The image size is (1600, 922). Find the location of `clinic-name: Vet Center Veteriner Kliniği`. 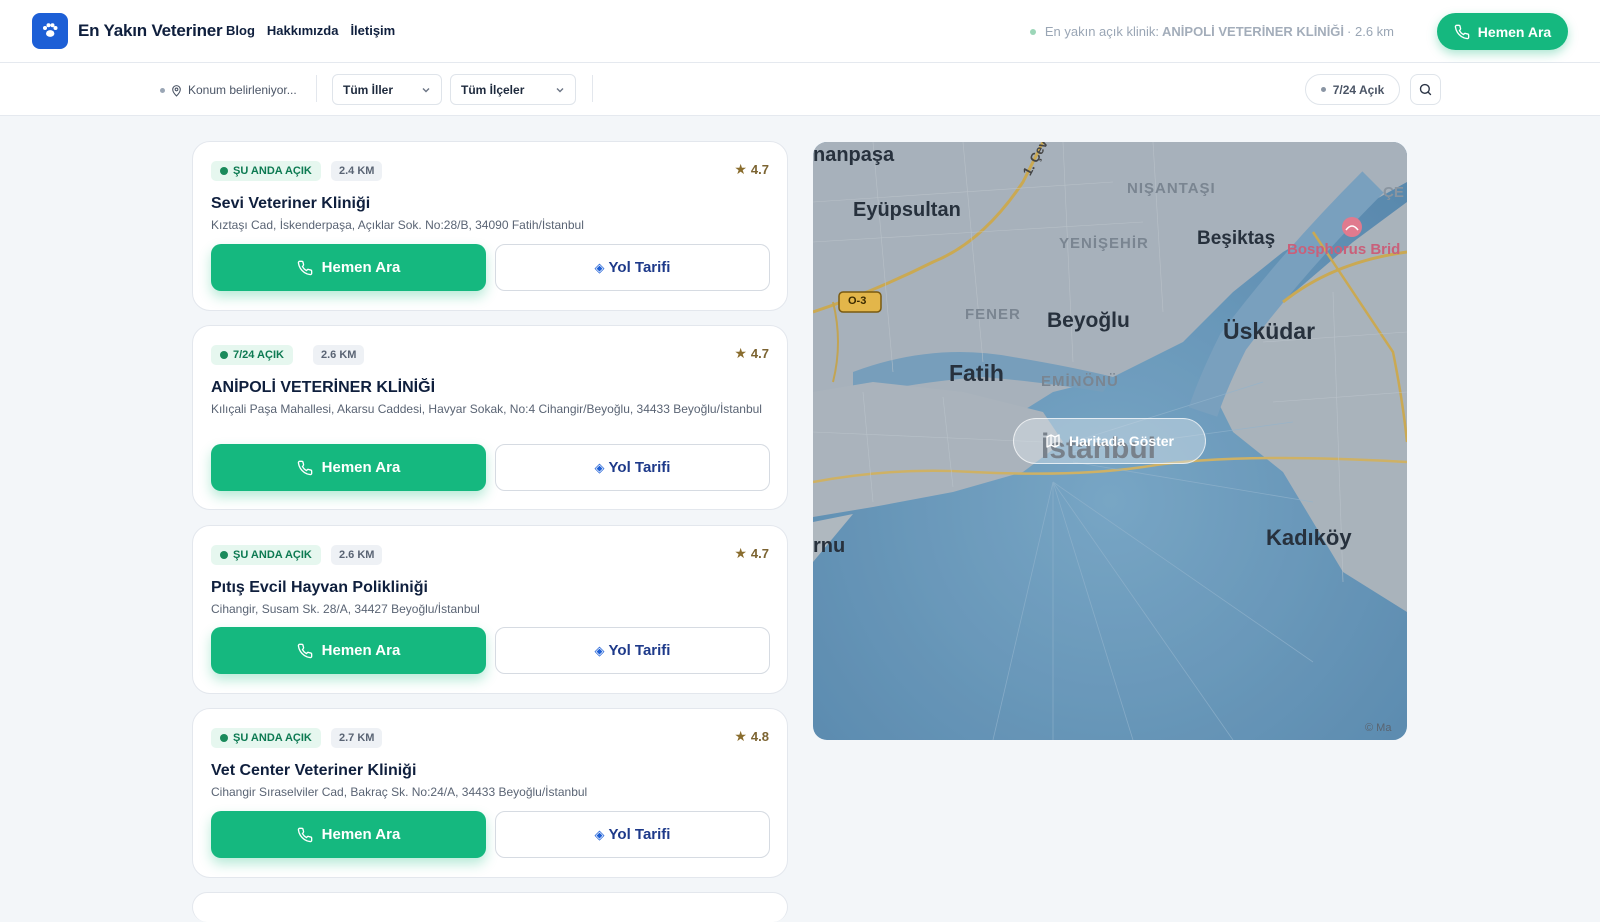

clinic-name: Vet Center Veteriner Kliniği is located at coordinates (313, 771).